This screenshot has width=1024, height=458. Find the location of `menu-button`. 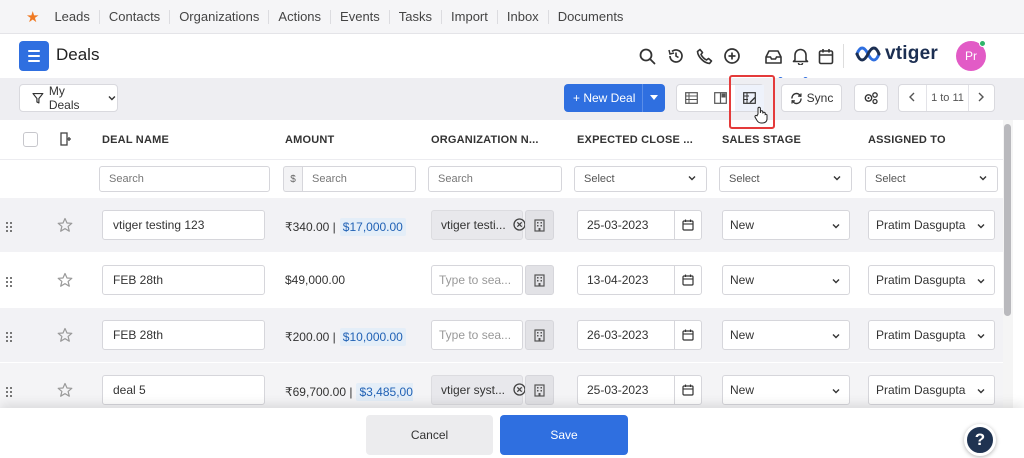

menu-button is located at coordinates (34, 56).